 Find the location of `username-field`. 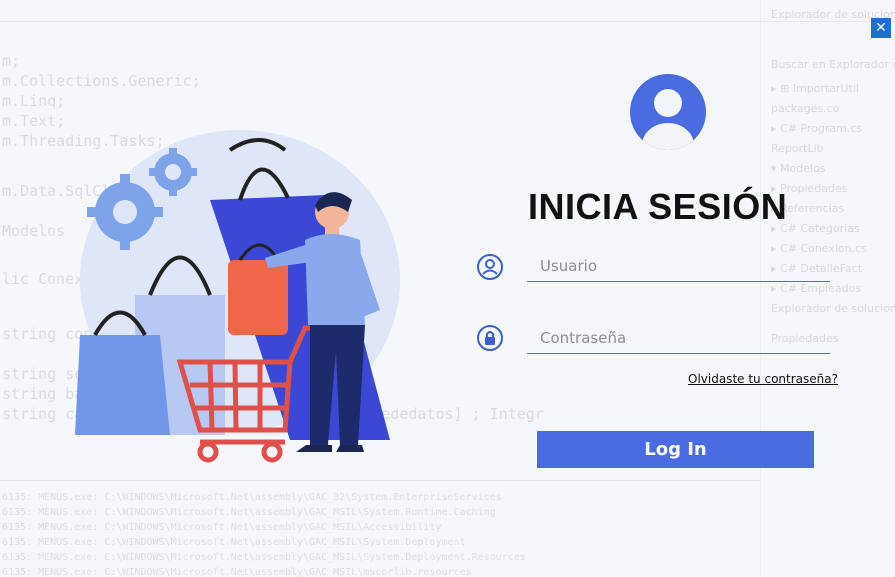

username-field is located at coordinates (678, 266).